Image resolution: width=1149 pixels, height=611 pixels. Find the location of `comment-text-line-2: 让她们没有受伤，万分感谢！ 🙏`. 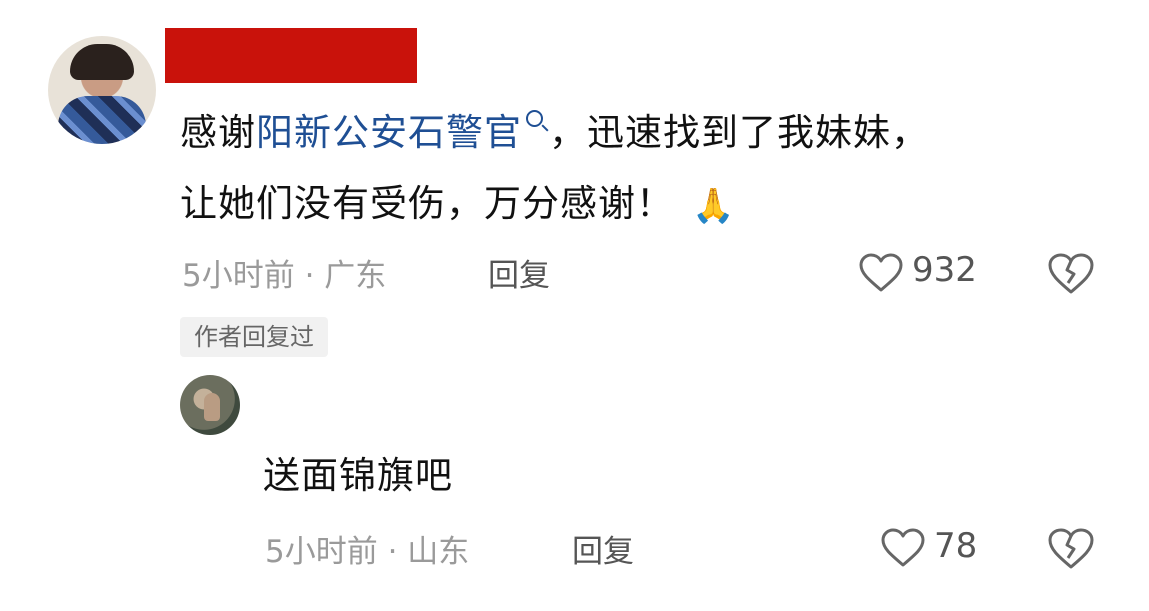

comment-text-line-2: 让她们没有受伤，万分感谢！ 🙏 is located at coordinates (457, 205).